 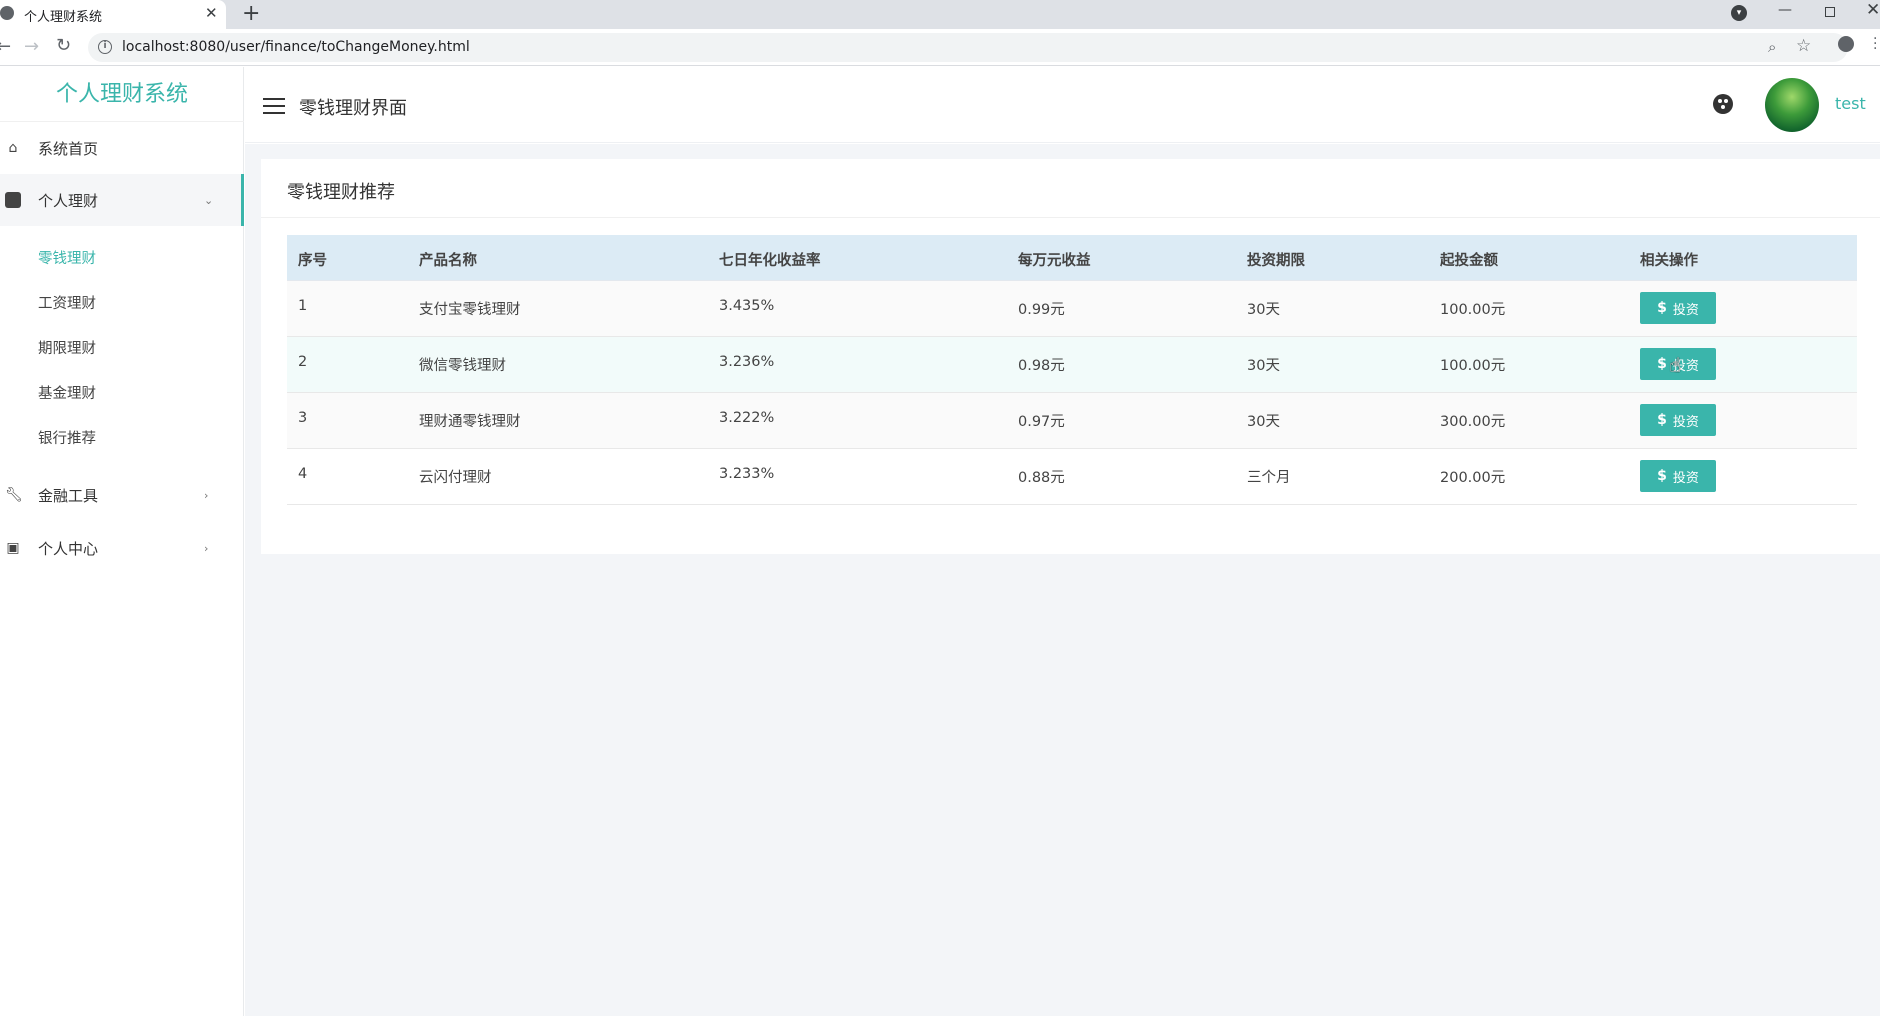 What do you see at coordinates (122, 301) in the screenshot?
I see `sidebar-subitem-salary-finance: 工资理财` at bounding box center [122, 301].